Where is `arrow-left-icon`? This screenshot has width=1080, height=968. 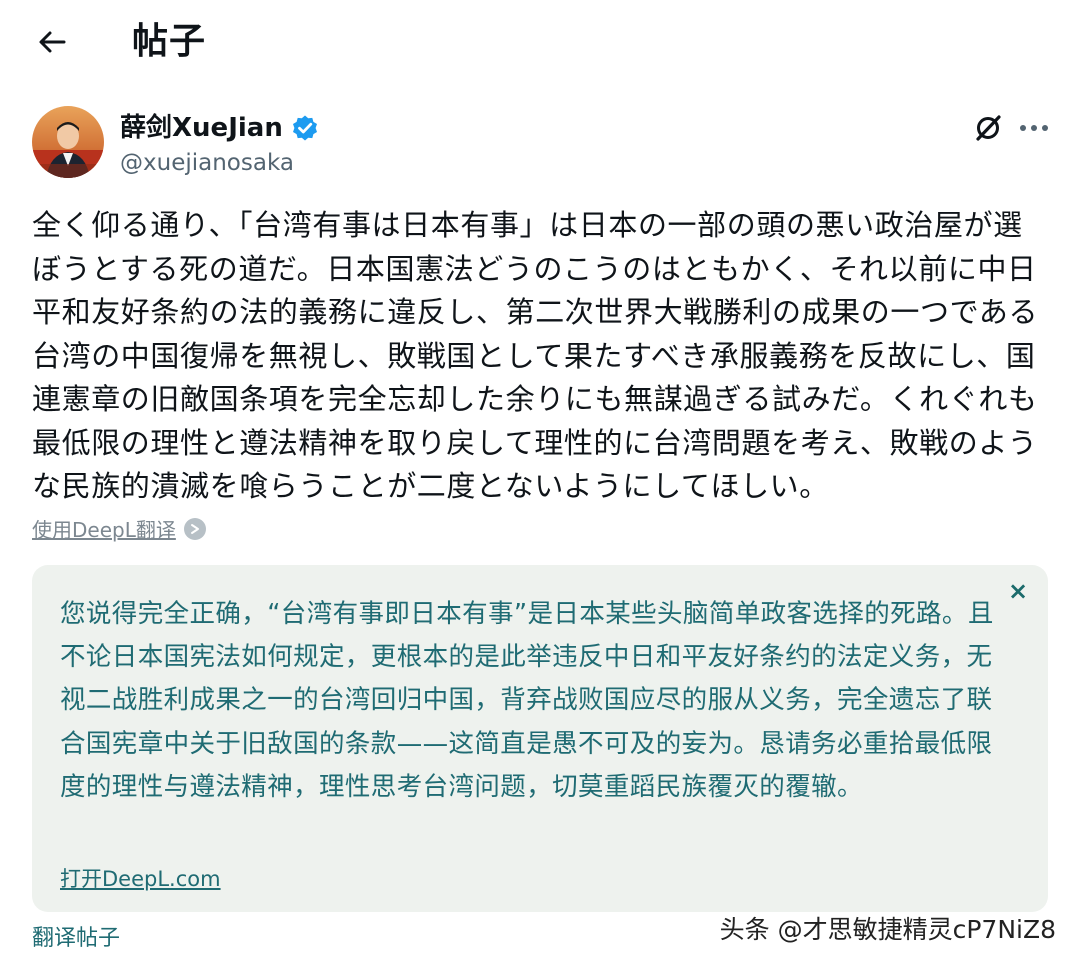 arrow-left-icon is located at coordinates (52, 42).